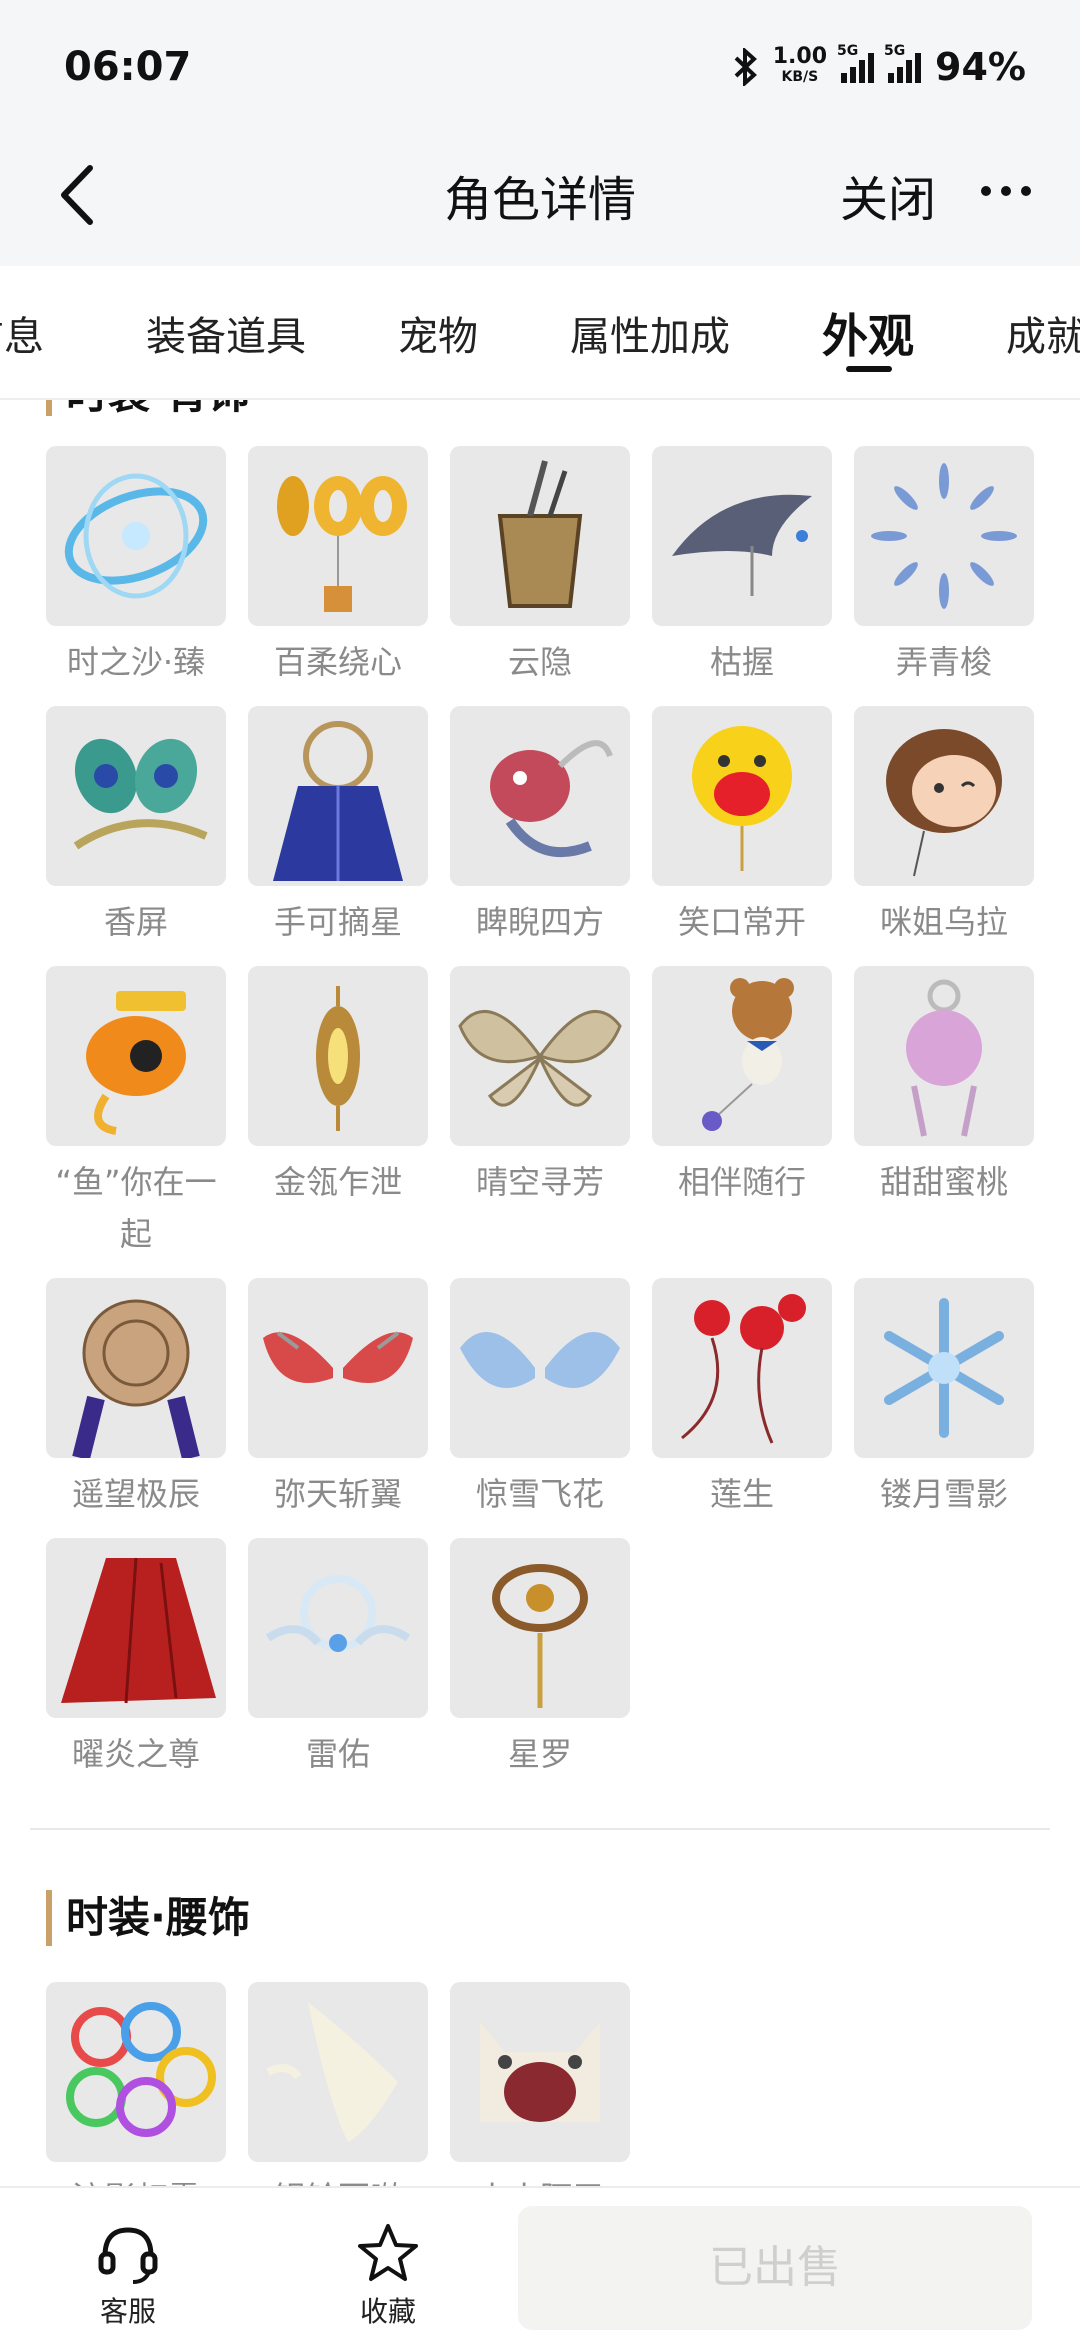  Describe the element at coordinates (140, 794) in the screenshot. I see `peacock-feather-icon` at that location.